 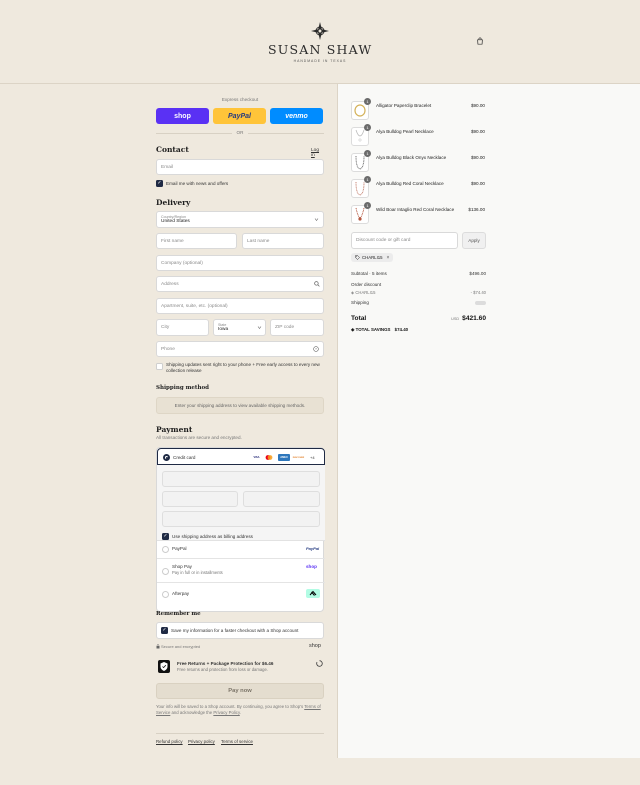 I want to click on card-expiry-field, so click(x=200, y=499).